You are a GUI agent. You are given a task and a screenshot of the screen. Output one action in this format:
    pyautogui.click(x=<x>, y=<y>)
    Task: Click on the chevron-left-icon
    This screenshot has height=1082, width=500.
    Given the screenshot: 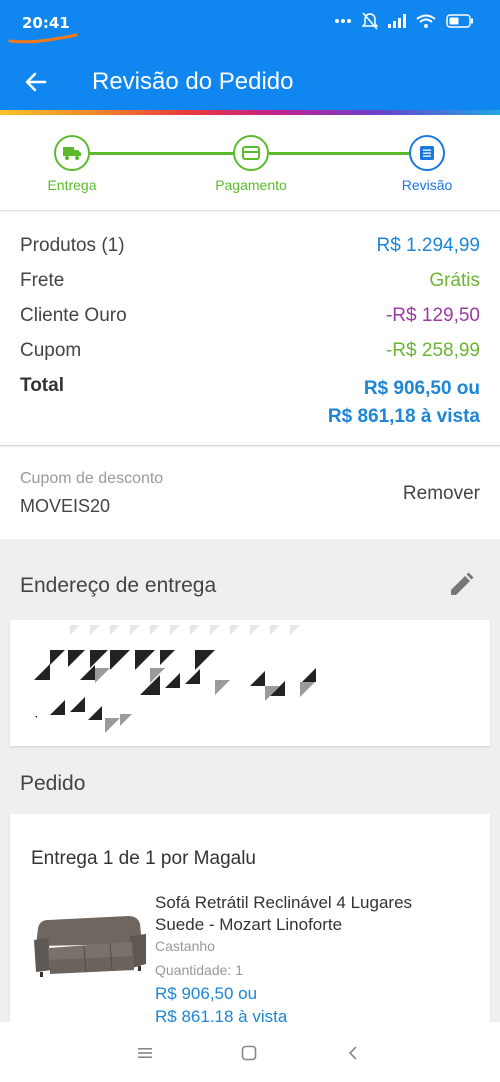 What is the action you would take?
    pyautogui.click(x=352, y=1053)
    